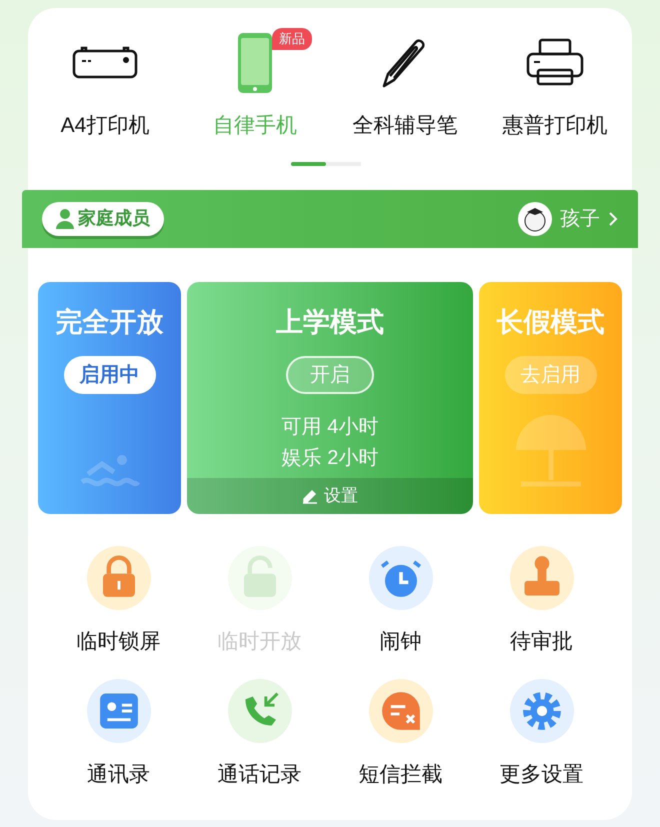 This screenshot has height=827, width=660. What do you see at coordinates (105, 85) in the screenshot?
I see `device-tab: A4打印机` at bounding box center [105, 85].